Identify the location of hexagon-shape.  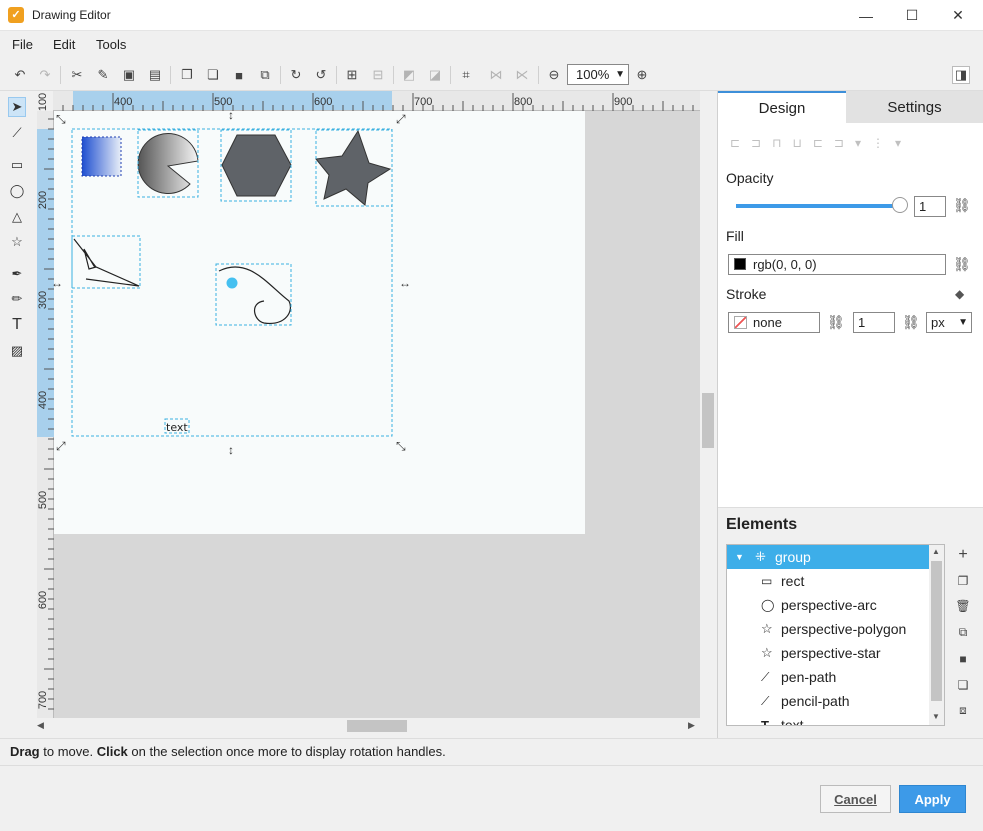
(256, 165).